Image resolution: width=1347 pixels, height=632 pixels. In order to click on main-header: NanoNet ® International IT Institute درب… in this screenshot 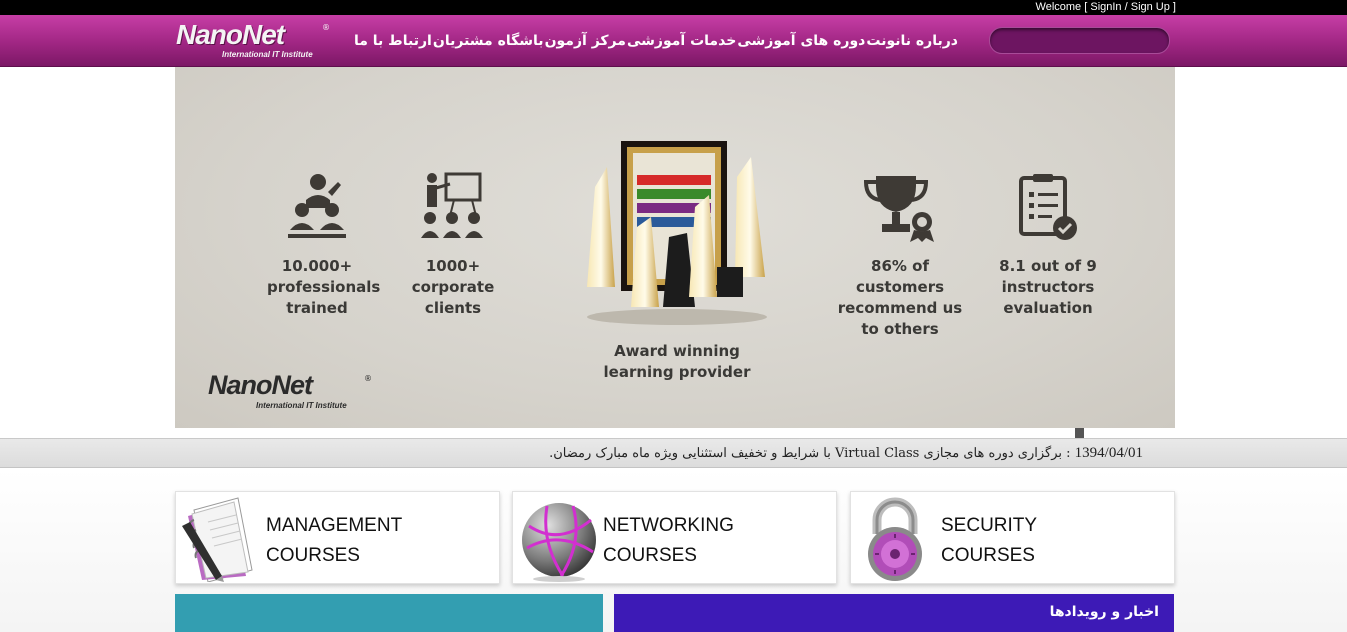, I will do `click(673, 41)`.